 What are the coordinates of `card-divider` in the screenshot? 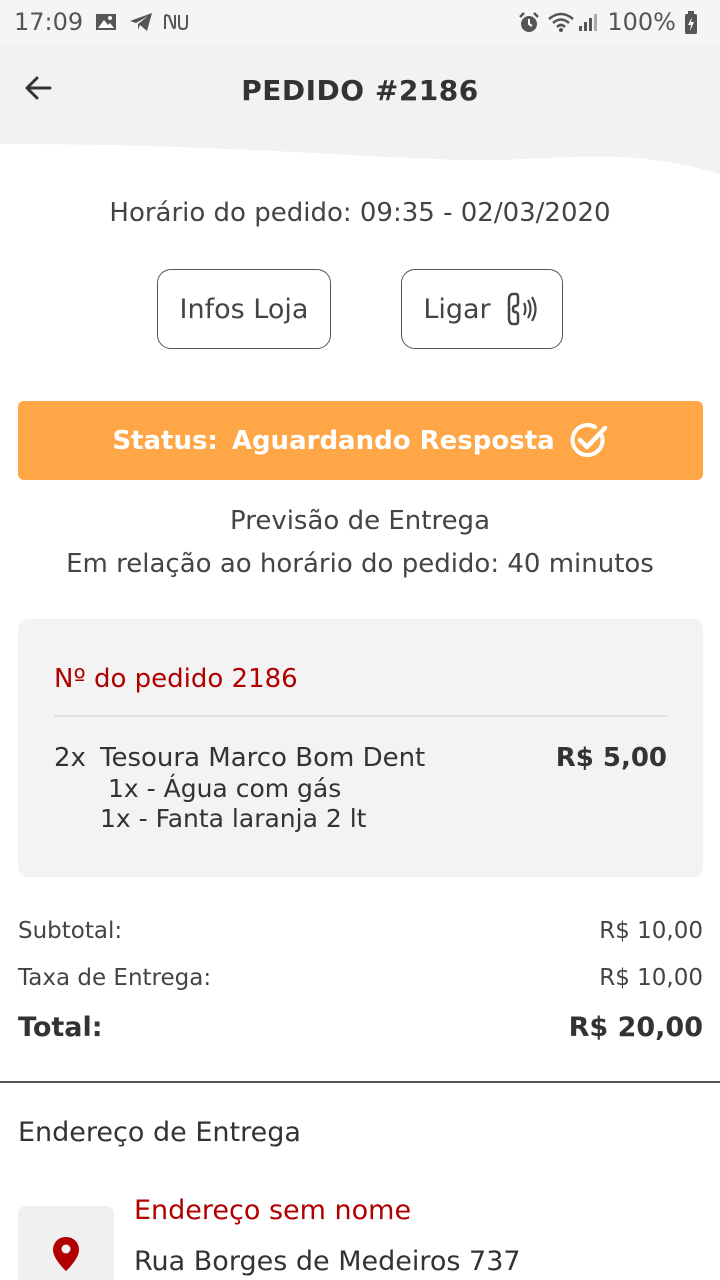 It's located at (361, 716).